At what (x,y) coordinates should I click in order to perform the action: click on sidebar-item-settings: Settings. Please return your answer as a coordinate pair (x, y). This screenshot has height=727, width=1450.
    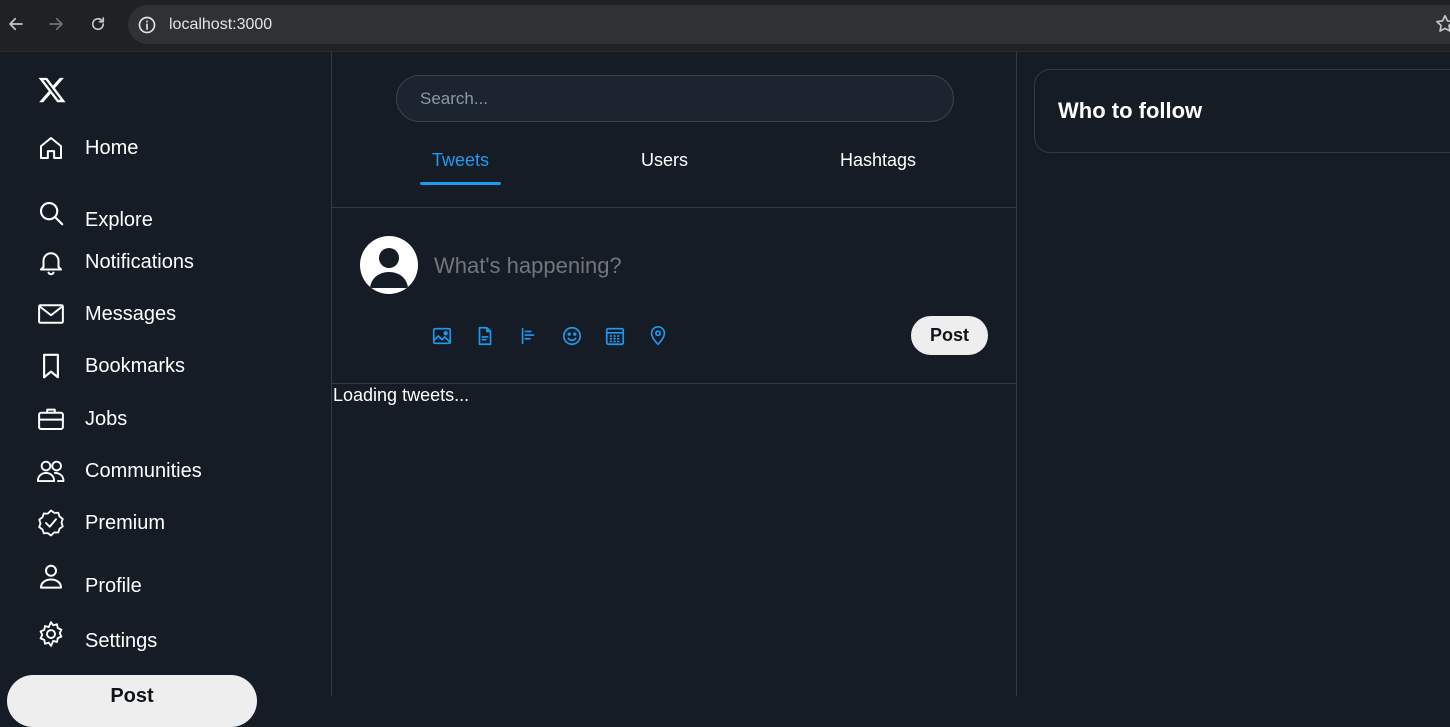
    Looking at the image, I should click on (95, 634).